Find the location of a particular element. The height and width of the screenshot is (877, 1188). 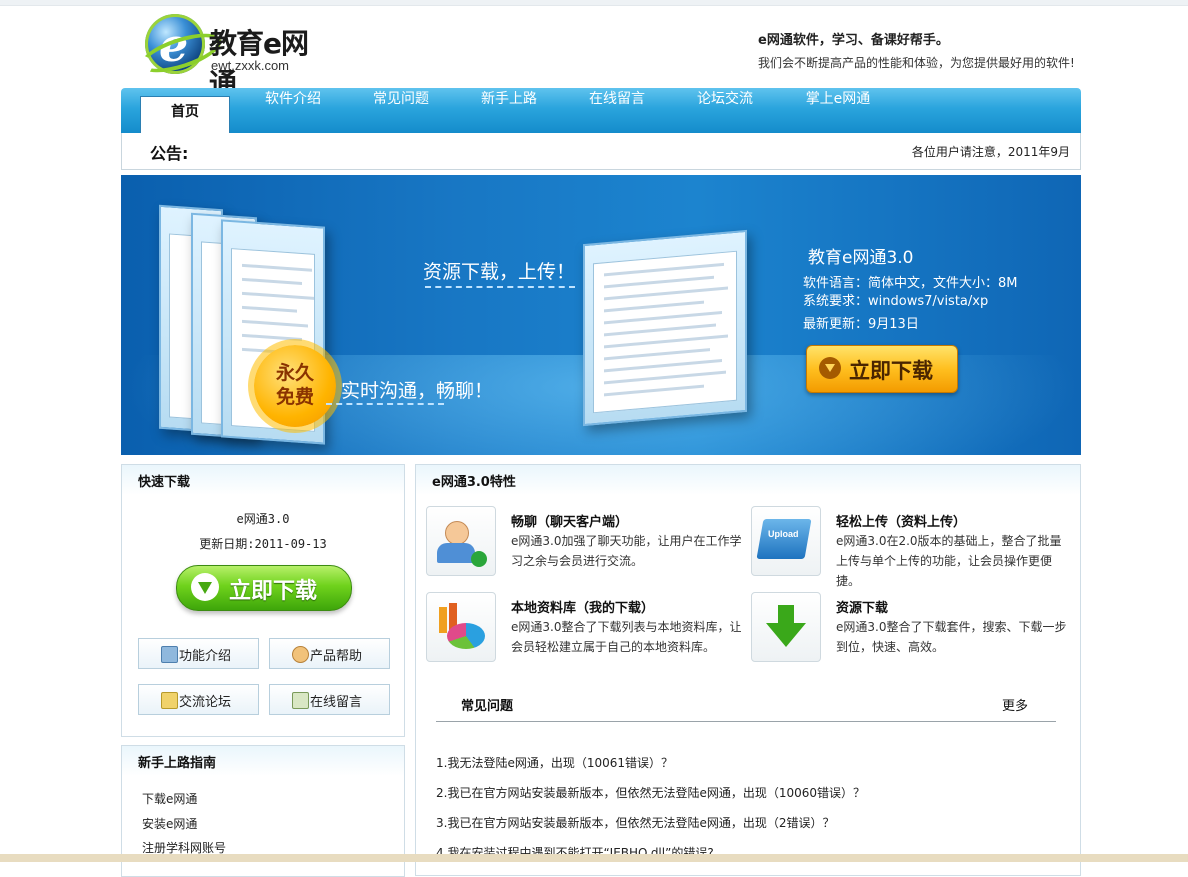

pie-chart-icon is located at coordinates (461, 627).